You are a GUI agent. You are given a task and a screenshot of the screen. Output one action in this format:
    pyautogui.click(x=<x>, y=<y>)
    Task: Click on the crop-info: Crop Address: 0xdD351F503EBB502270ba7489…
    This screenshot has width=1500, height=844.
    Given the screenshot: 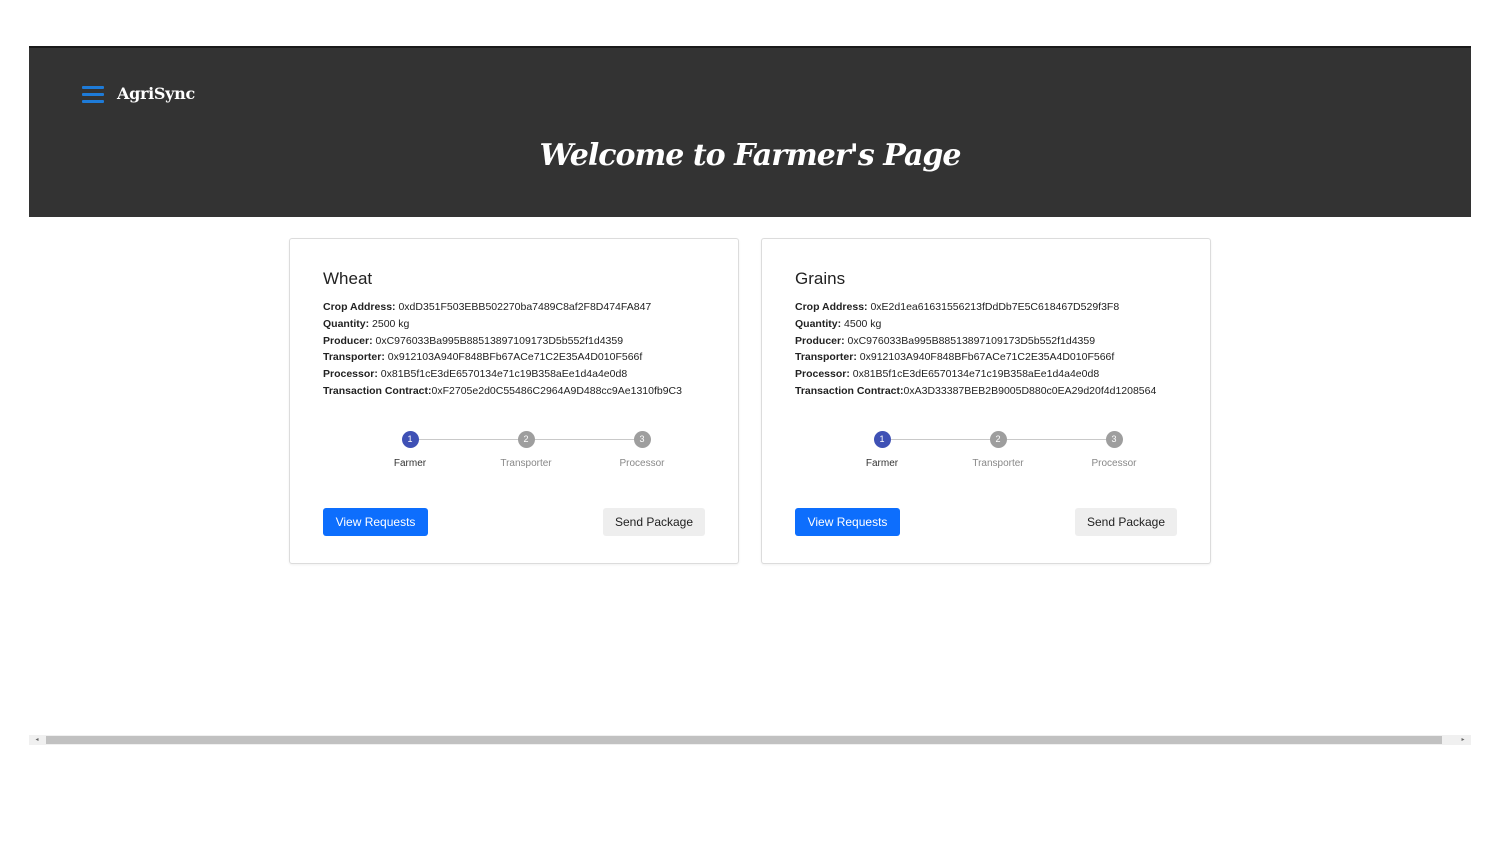 What is the action you would take?
    pyautogui.click(x=502, y=349)
    